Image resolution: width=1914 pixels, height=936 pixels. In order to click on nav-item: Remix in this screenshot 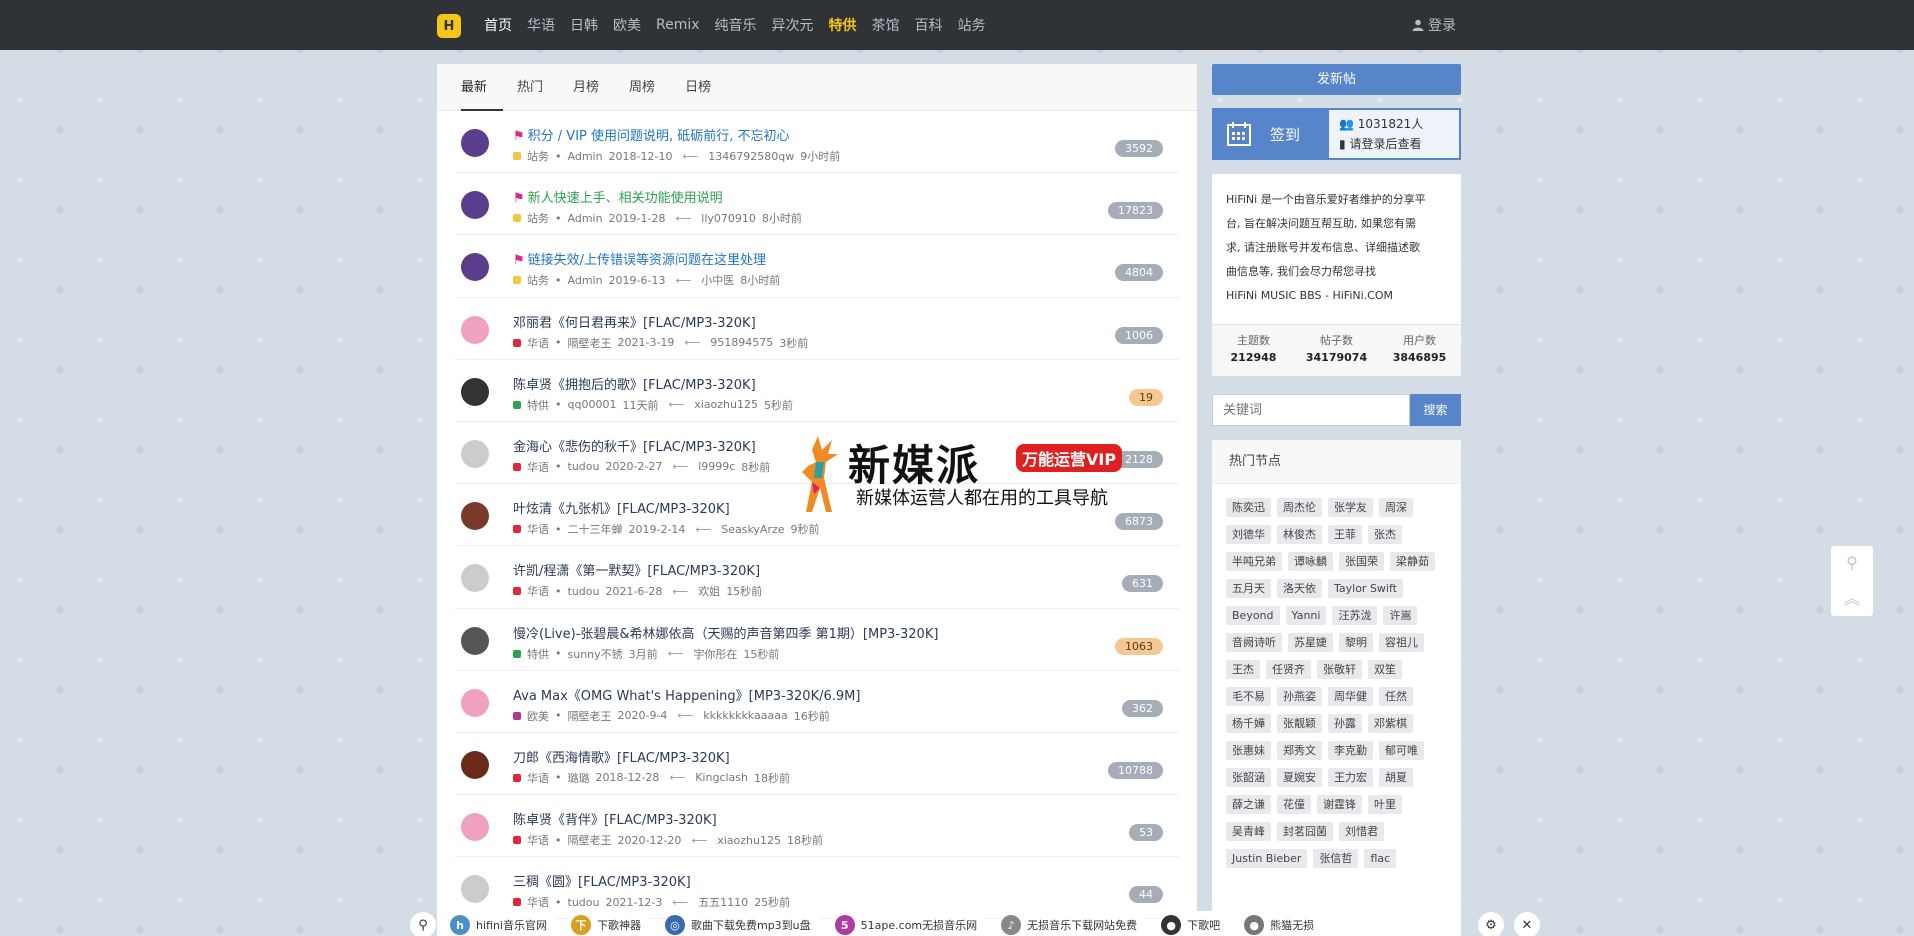, I will do `click(678, 25)`.